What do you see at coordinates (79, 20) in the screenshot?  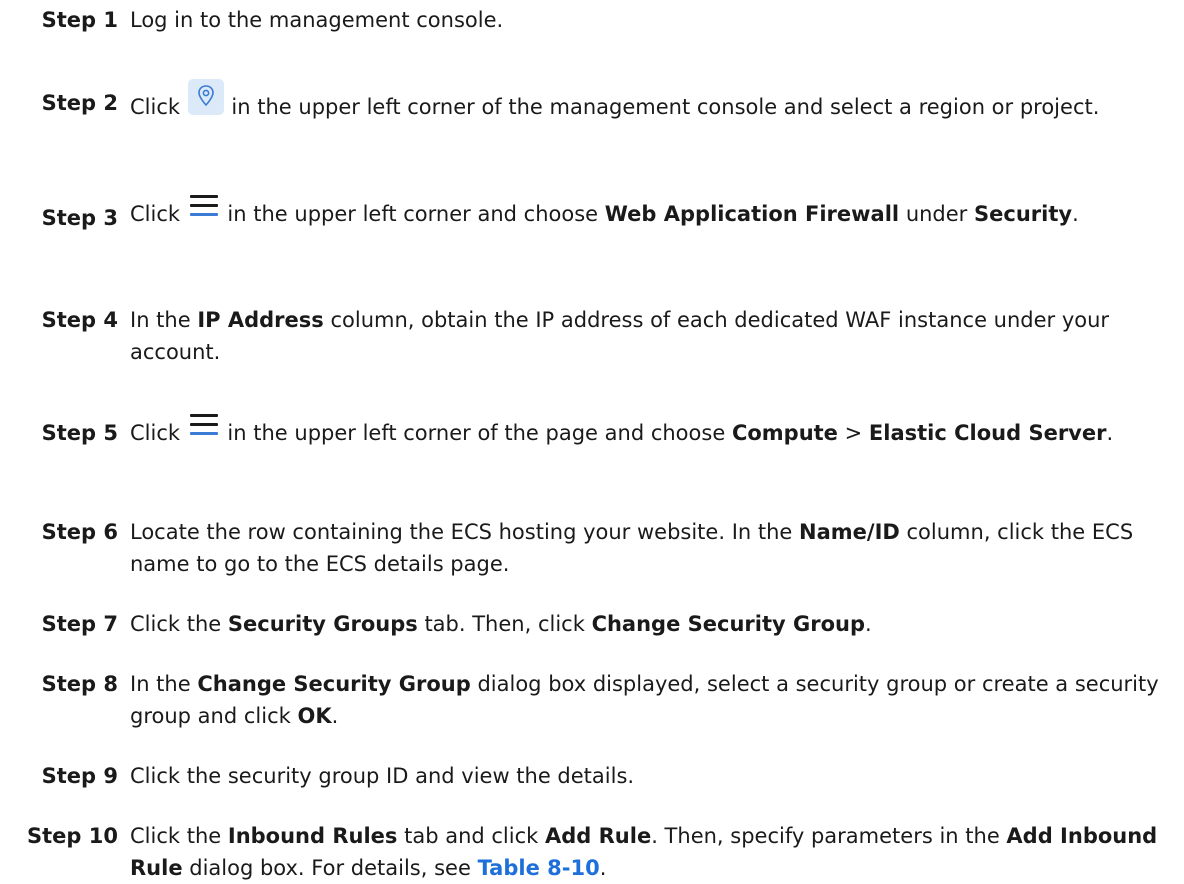 I see `step-label: Step 1` at bounding box center [79, 20].